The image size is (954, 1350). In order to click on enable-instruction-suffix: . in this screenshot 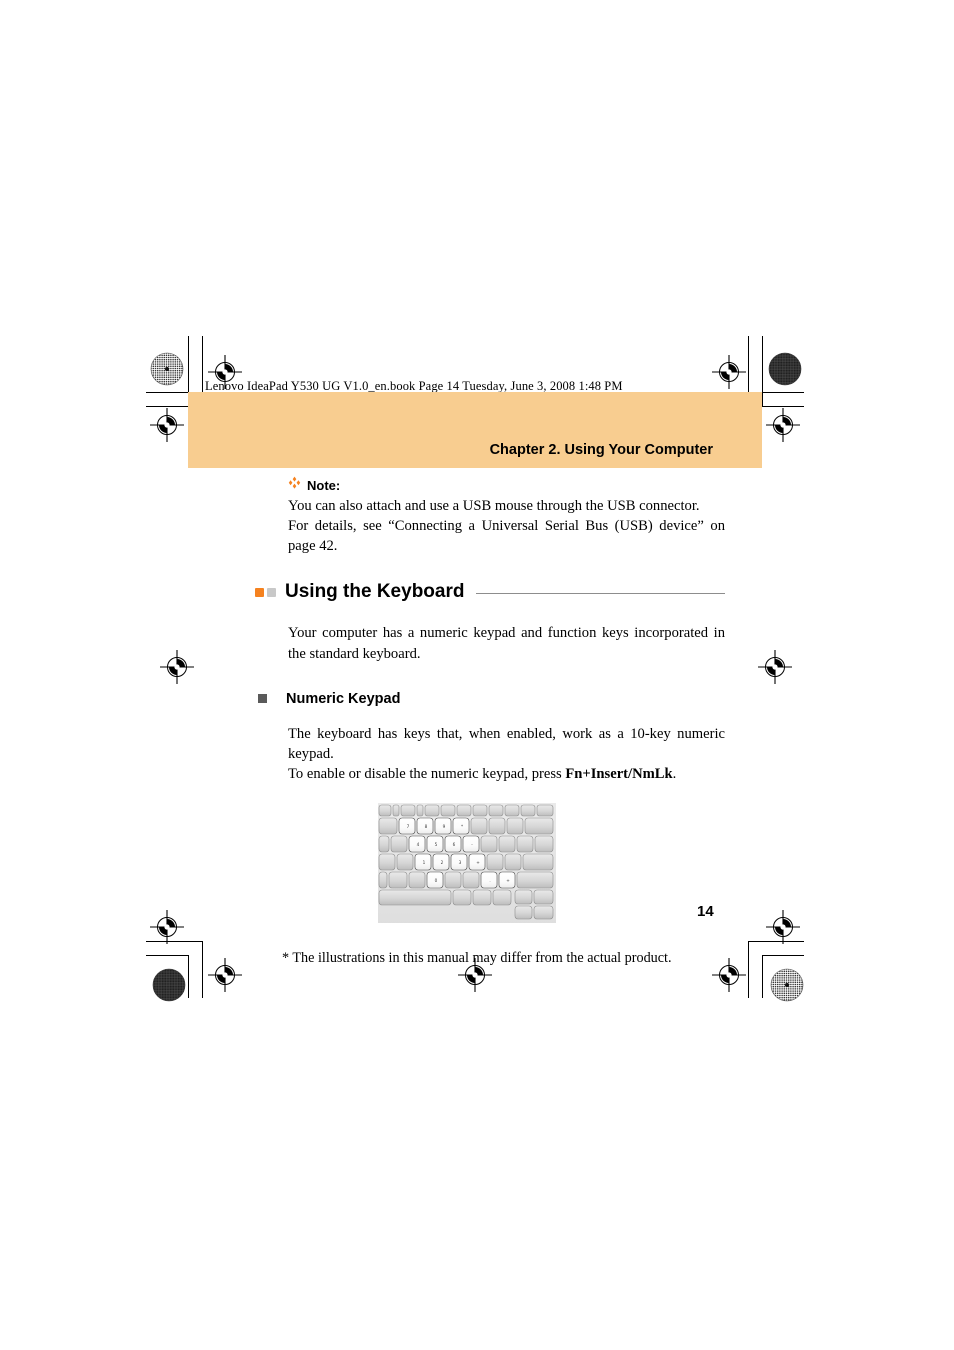, I will do `click(674, 773)`.